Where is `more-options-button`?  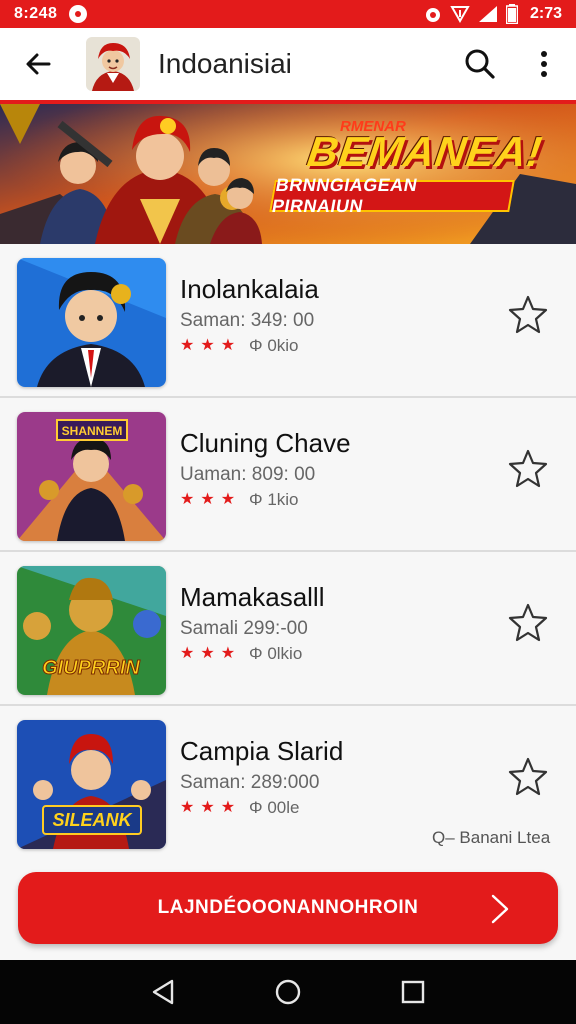
more-options-button is located at coordinates (544, 64).